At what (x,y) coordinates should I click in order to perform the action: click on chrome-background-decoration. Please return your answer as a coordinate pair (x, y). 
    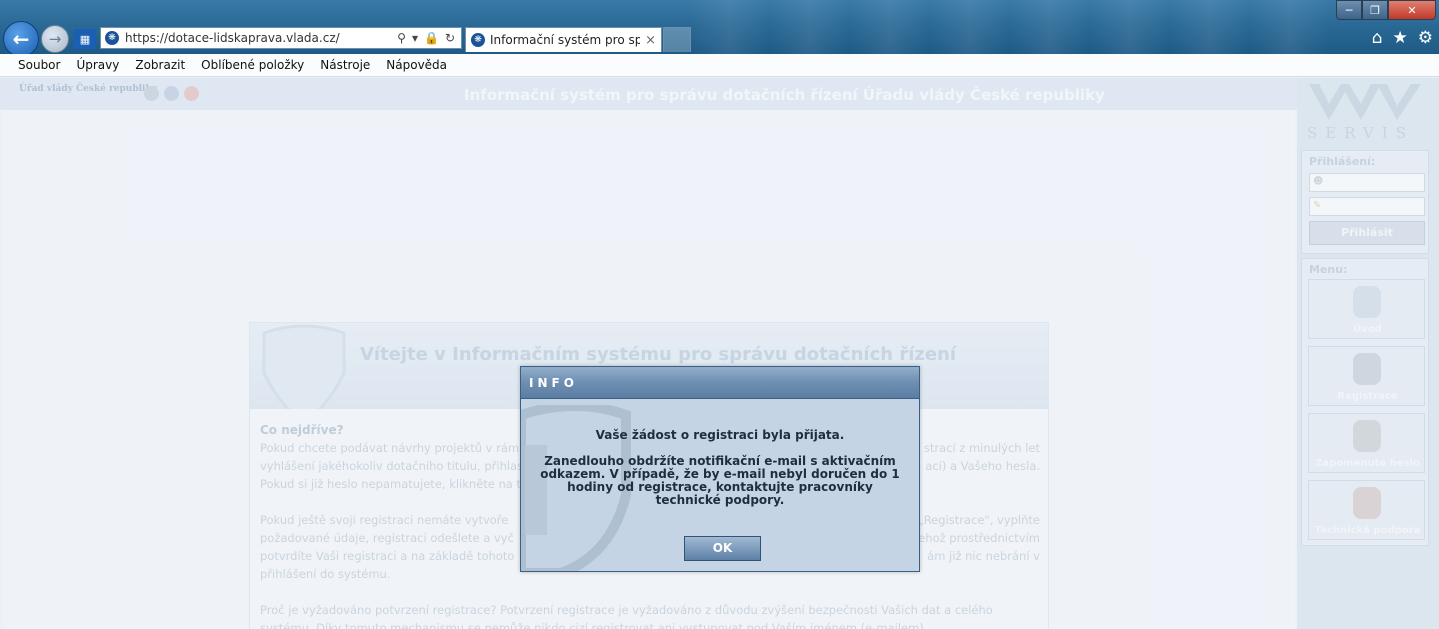
    Looking at the image, I should click on (1010, 27).